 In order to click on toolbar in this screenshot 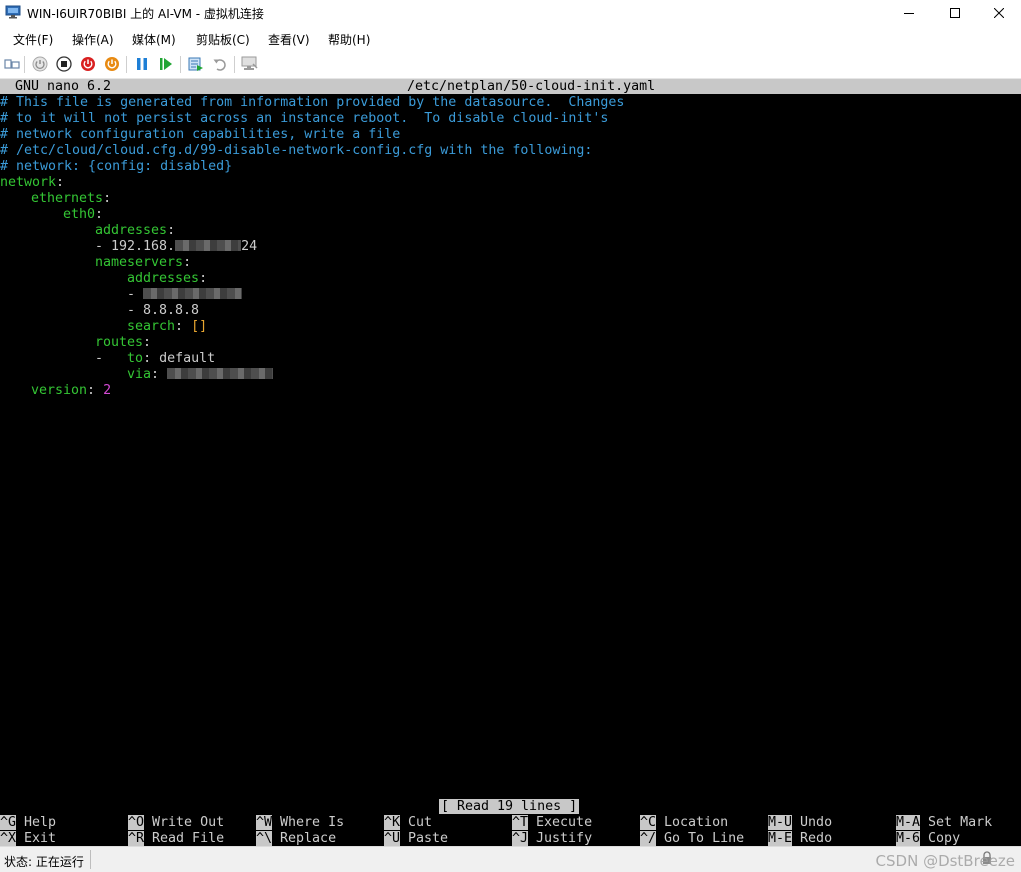, I will do `click(510, 65)`.